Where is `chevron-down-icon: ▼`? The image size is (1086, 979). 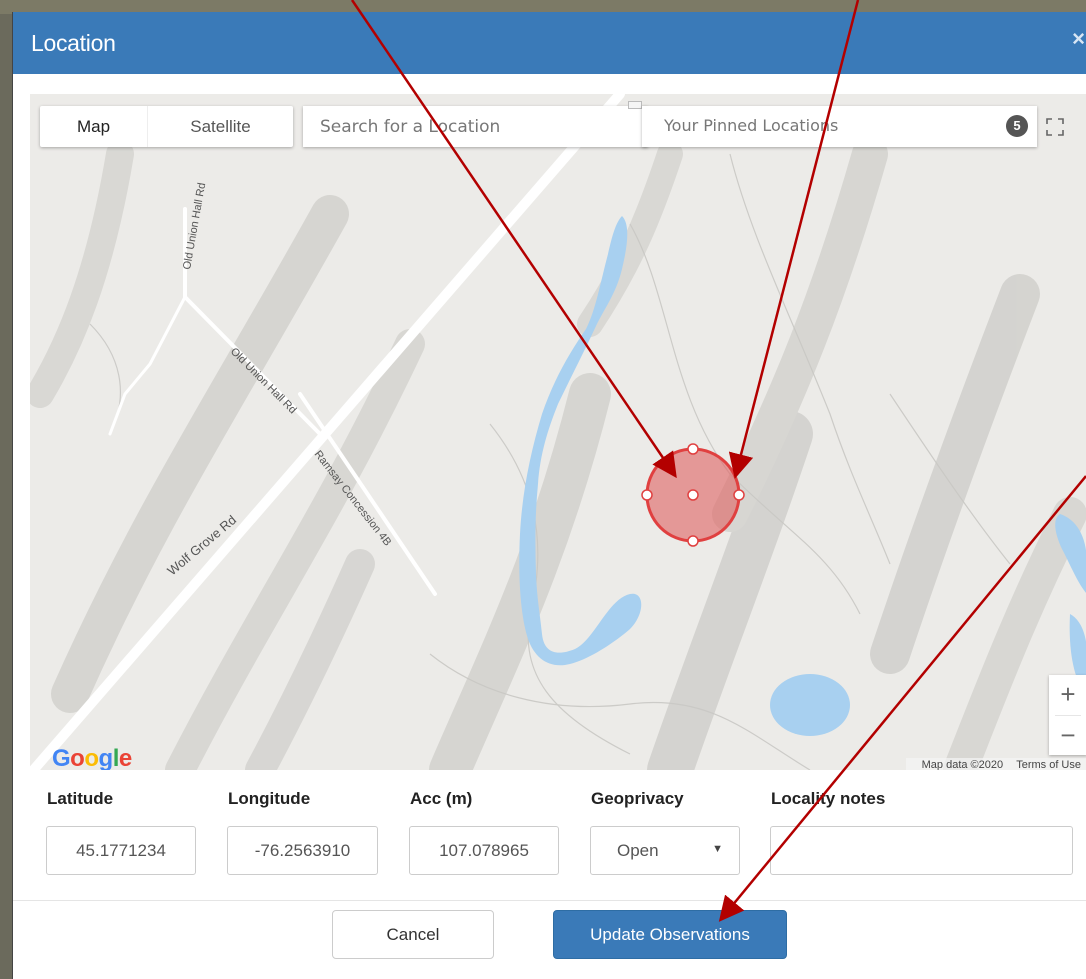
chevron-down-icon: ▼ is located at coordinates (717, 849).